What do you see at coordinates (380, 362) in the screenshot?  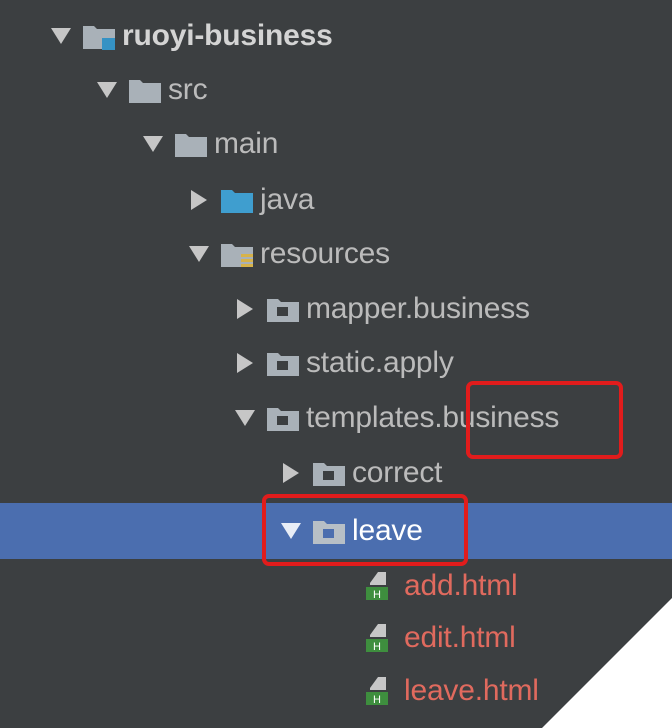 I see `tree-node-label: static.apply` at bounding box center [380, 362].